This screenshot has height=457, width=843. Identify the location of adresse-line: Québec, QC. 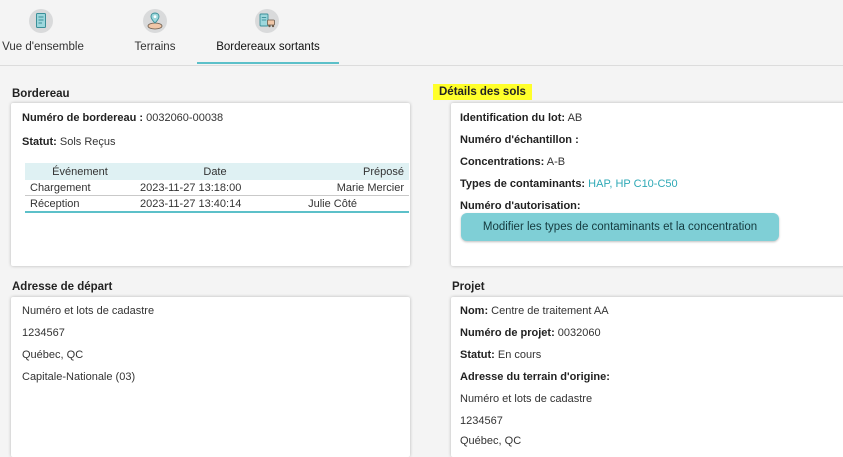
(53, 355).